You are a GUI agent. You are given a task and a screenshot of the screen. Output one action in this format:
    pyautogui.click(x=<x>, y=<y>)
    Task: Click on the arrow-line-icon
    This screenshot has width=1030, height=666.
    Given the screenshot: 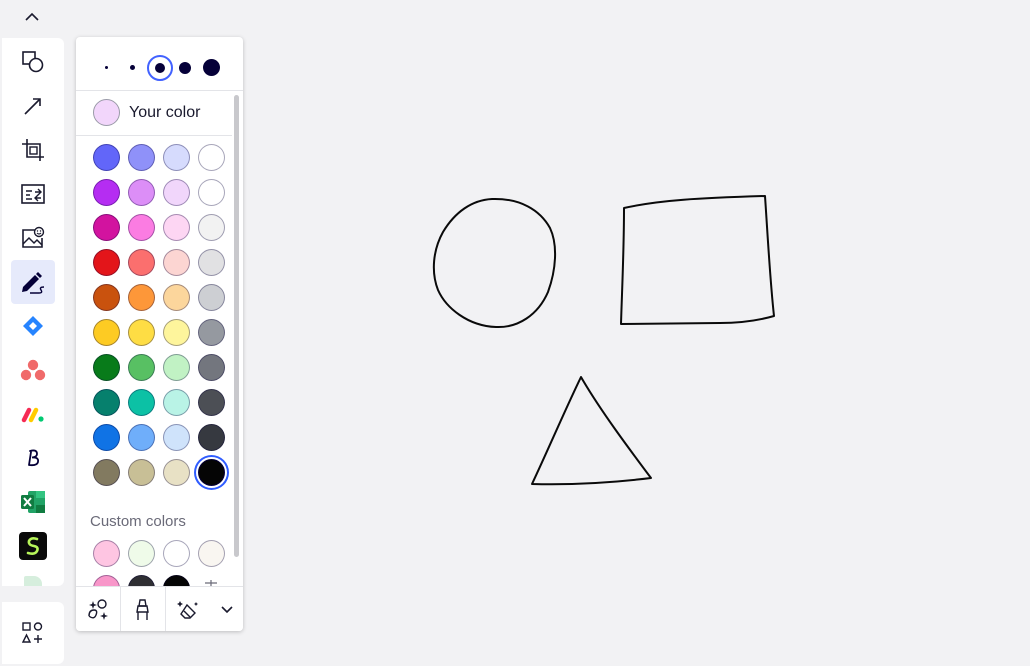 What is the action you would take?
    pyautogui.click(x=32, y=106)
    